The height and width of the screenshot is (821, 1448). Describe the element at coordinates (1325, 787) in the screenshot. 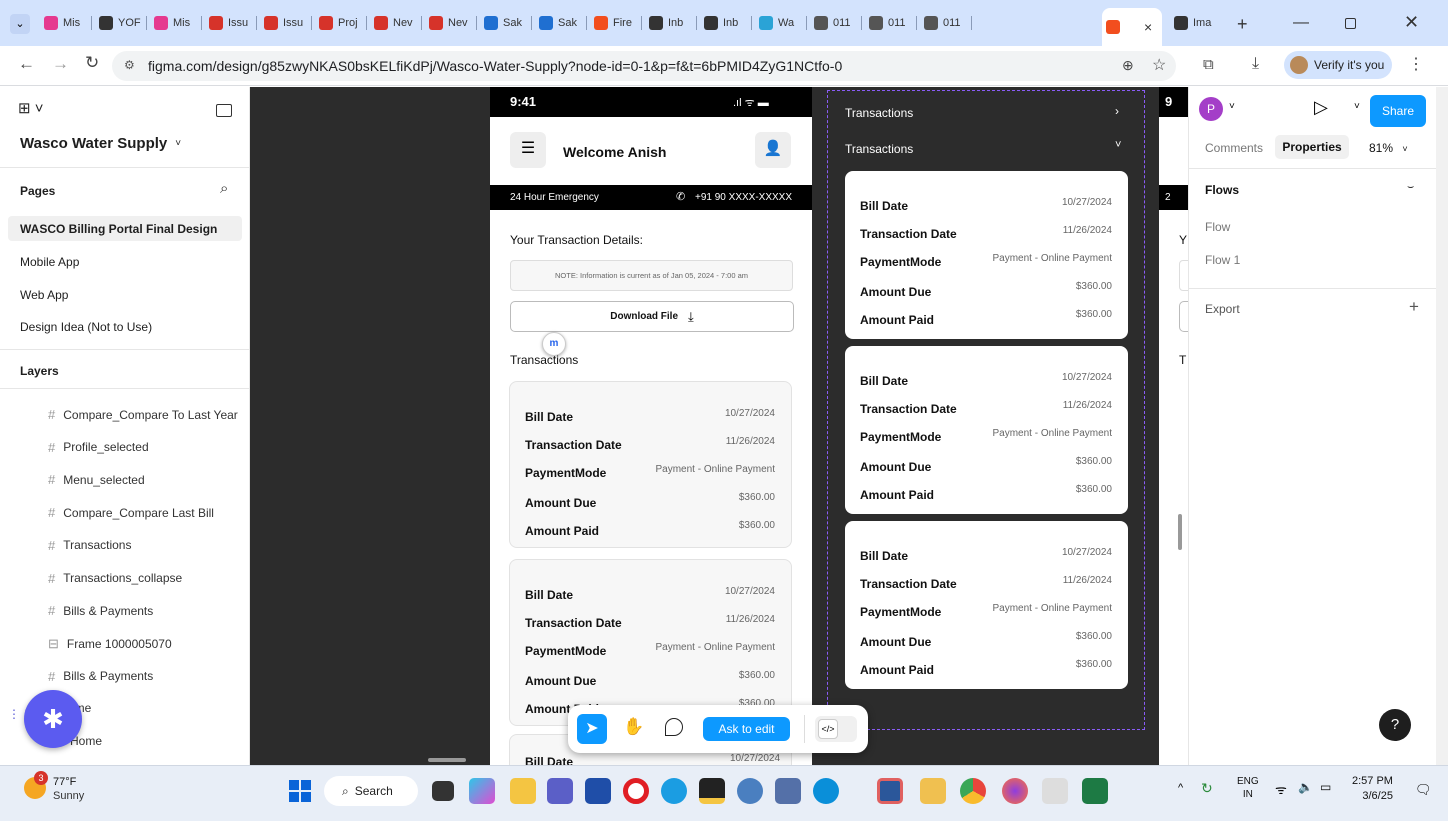

I see `battery-icon: ▭` at that location.